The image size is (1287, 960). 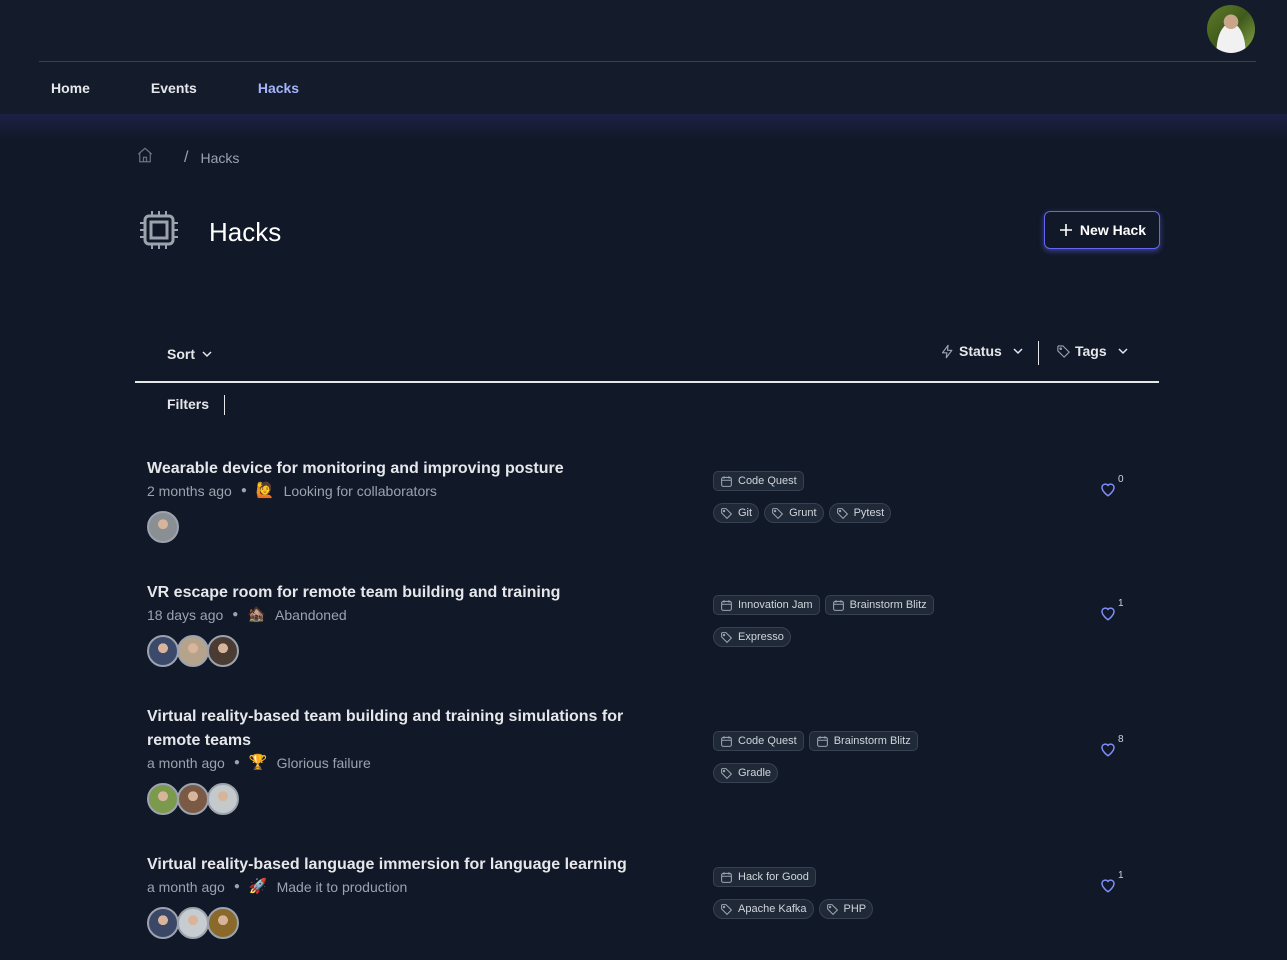 What do you see at coordinates (869, 513) in the screenshot?
I see `tag-chip-label: Pytest` at bounding box center [869, 513].